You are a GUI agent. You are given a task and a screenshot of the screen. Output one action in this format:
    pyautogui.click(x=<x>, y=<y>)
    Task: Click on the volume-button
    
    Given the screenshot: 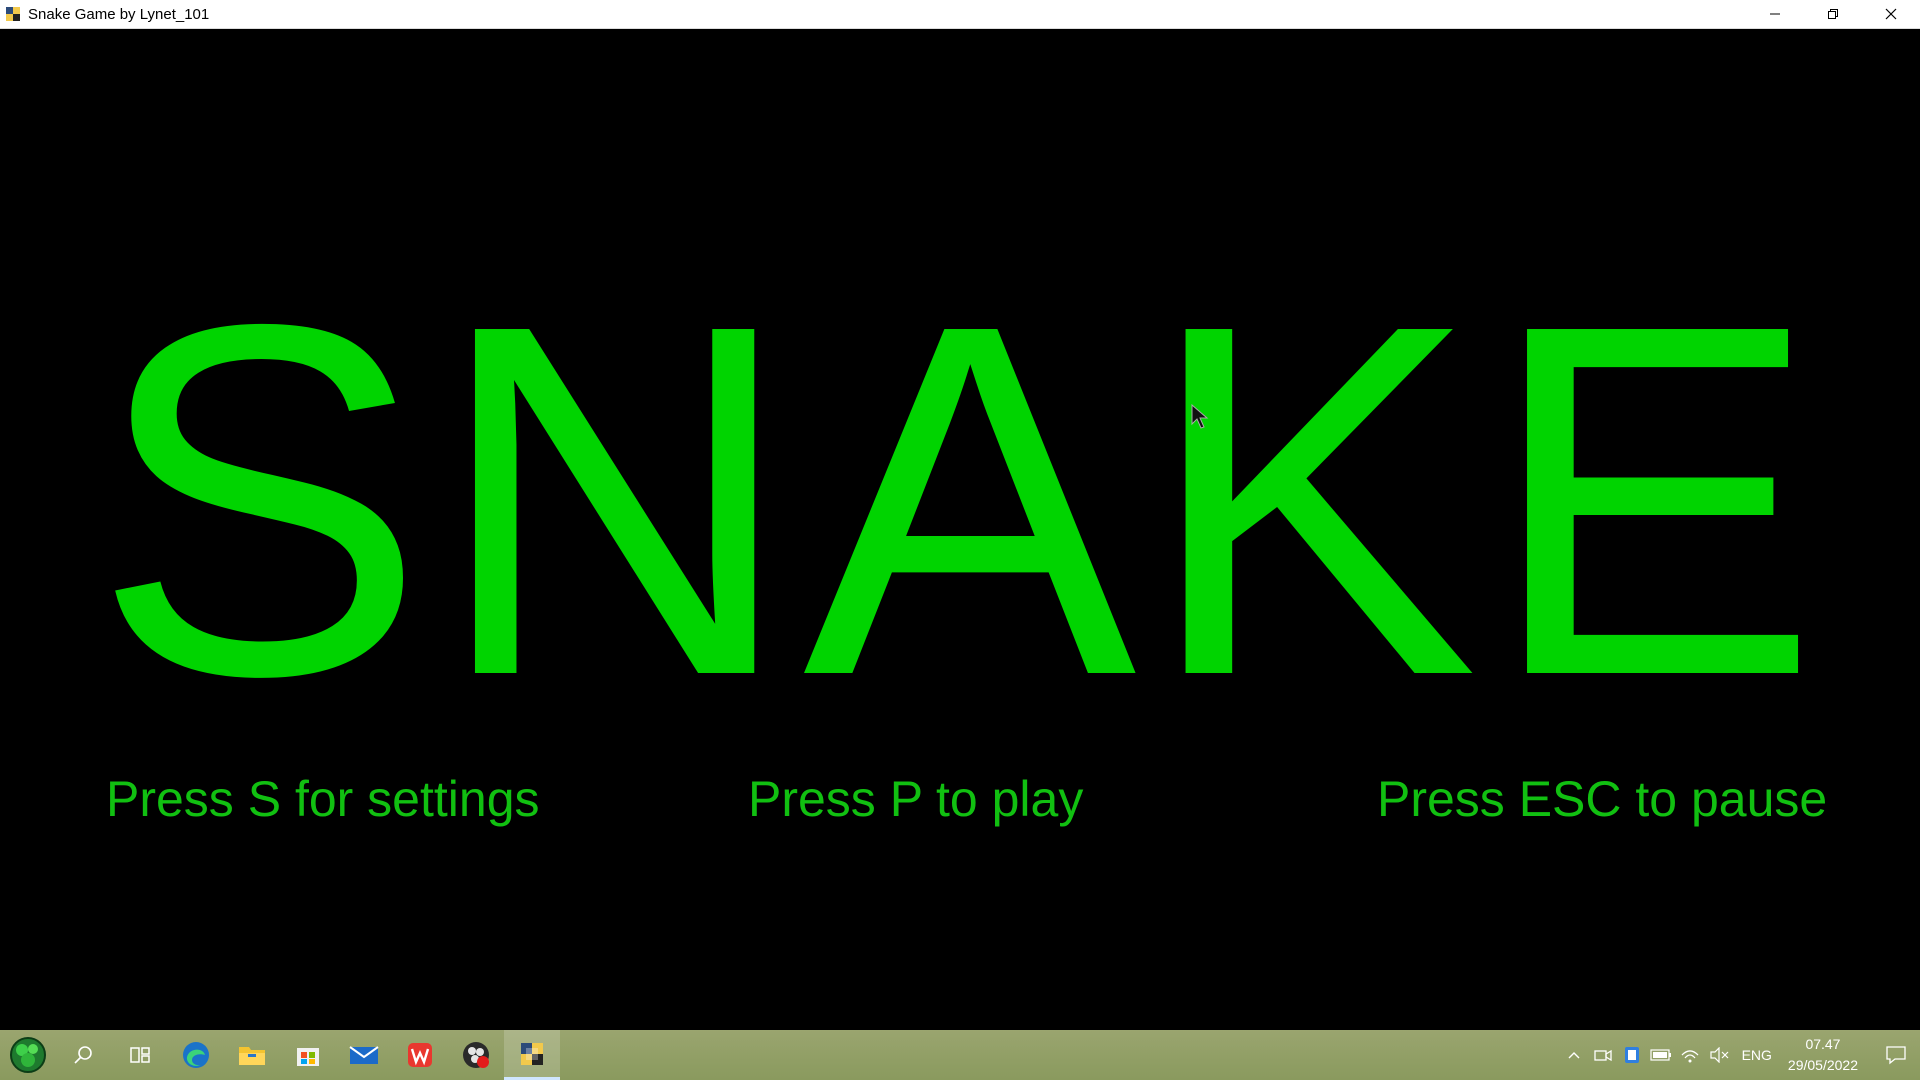 What is the action you would take?
    pyautogui.click(x=1719, y=1055)
    